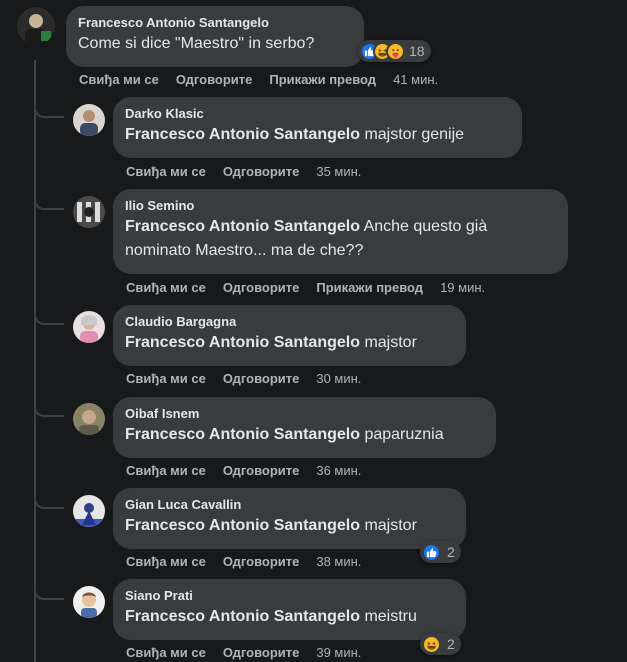  Describe the element at coordinates (462, 287) in the screenshot. I see `timestamp: 19 мин.` at that location.